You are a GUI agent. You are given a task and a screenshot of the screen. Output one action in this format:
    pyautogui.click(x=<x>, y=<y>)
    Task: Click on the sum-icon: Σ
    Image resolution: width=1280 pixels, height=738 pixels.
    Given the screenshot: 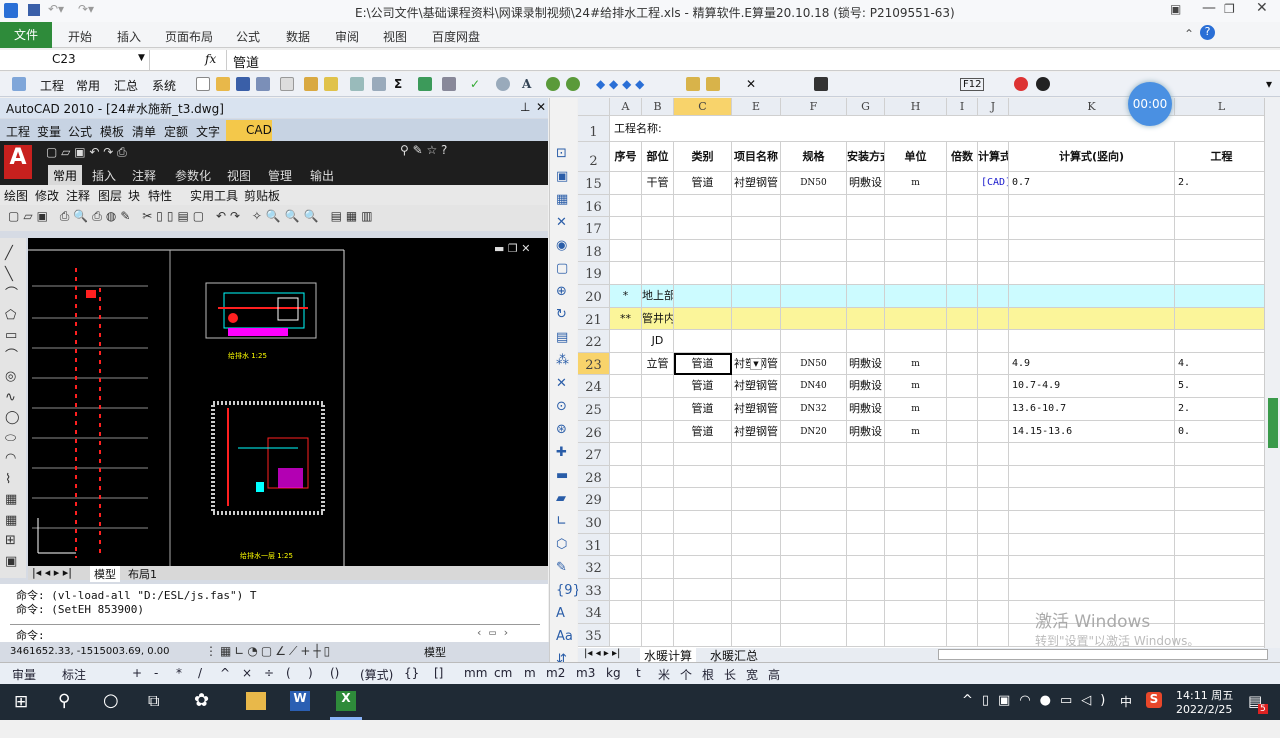 What is the action you would take?
    pyautogui.click(x=398, y=84)
    